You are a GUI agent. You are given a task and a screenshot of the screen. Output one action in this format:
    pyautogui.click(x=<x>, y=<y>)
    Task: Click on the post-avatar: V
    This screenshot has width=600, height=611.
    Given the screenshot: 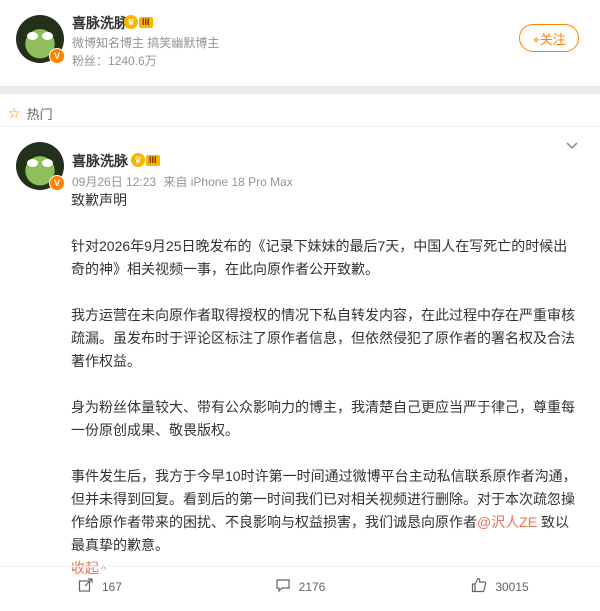 What is the action you would take?
    pyautogui.click(x=40, y=166)
    